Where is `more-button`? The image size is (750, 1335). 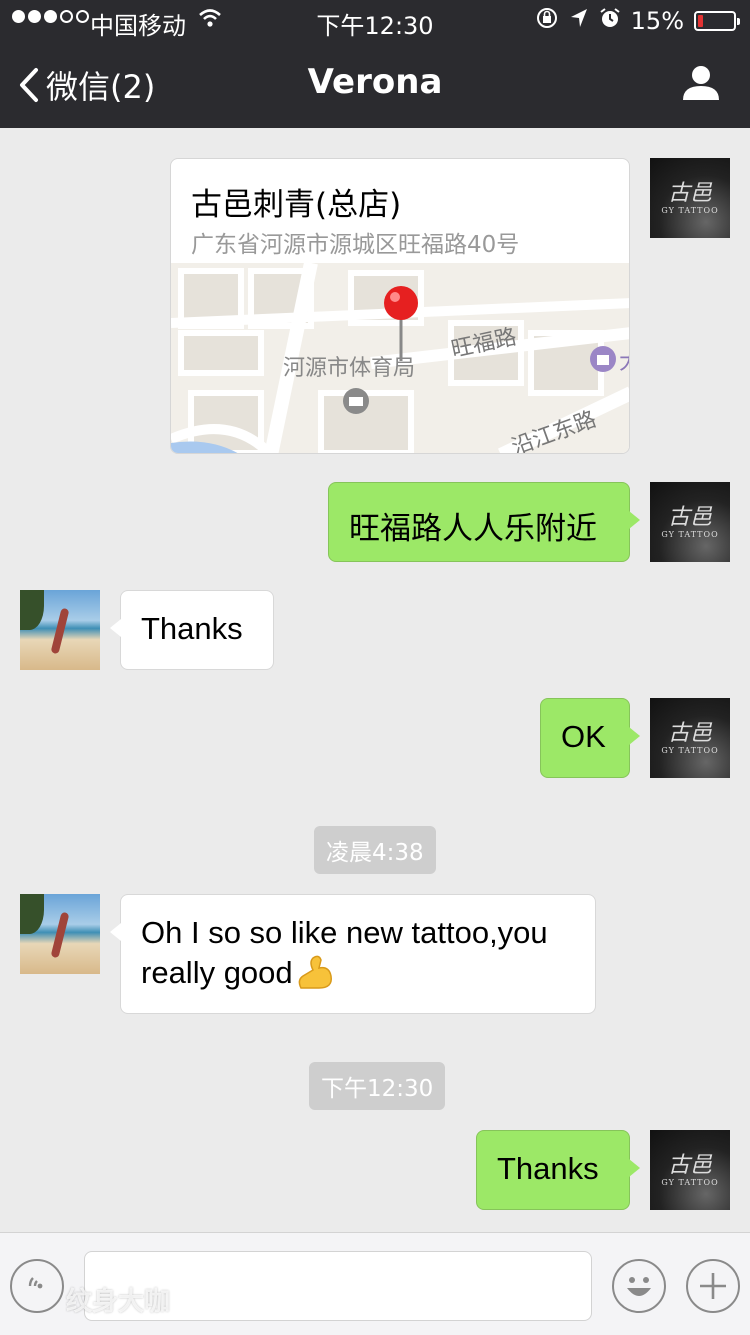 more-button is located at coordinates (713, 1286).